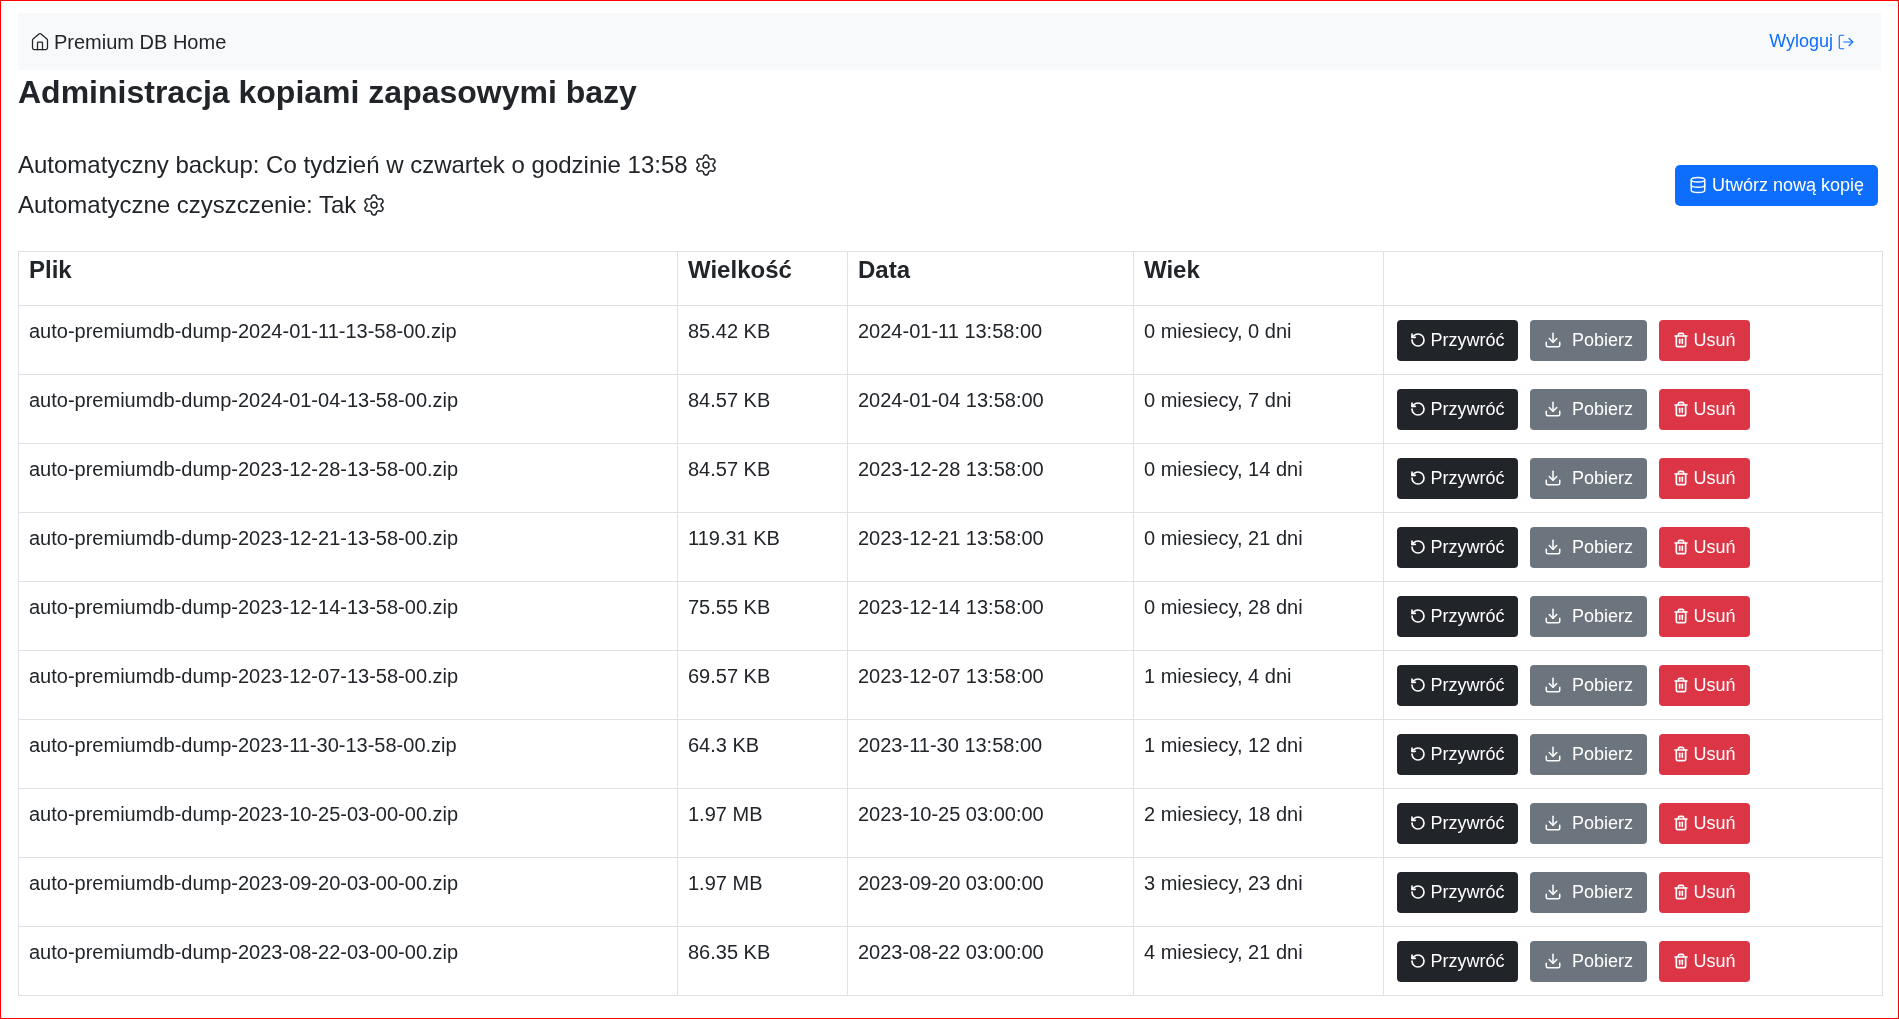  I want to click on logout-icon, so click(1846, 41).